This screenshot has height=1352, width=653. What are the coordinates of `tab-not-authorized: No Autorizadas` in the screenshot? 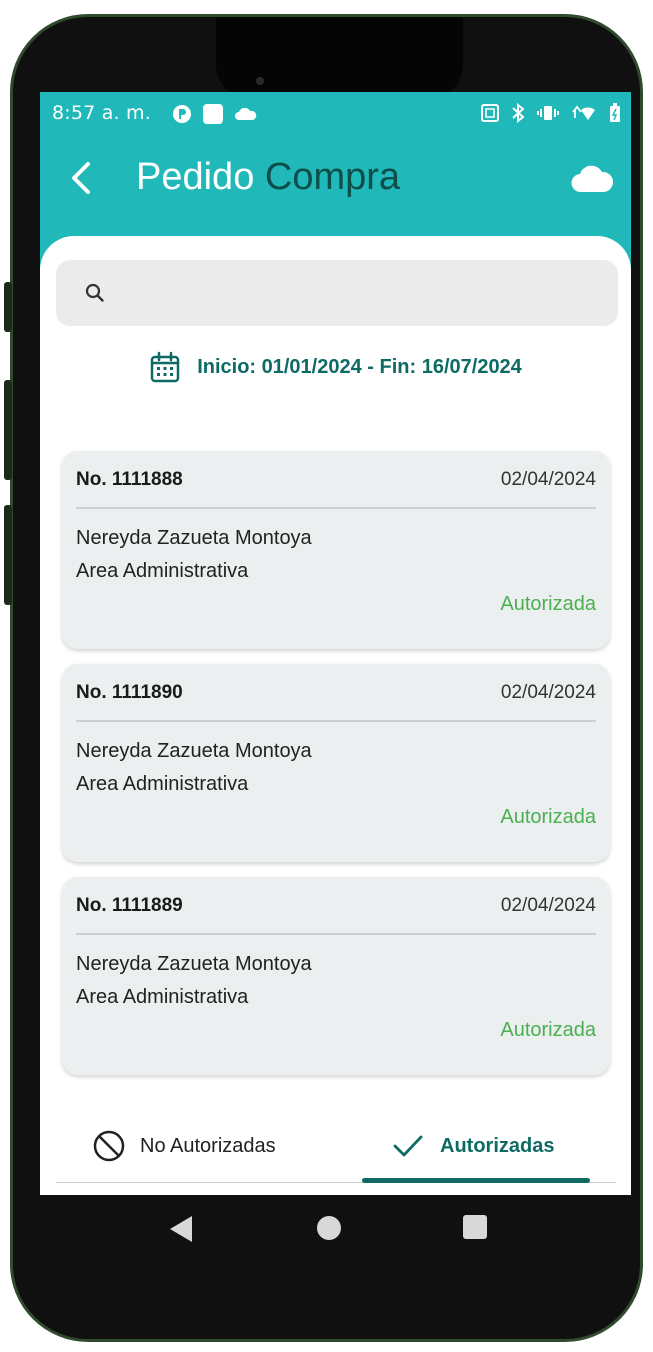 It's located at (184, 1146).